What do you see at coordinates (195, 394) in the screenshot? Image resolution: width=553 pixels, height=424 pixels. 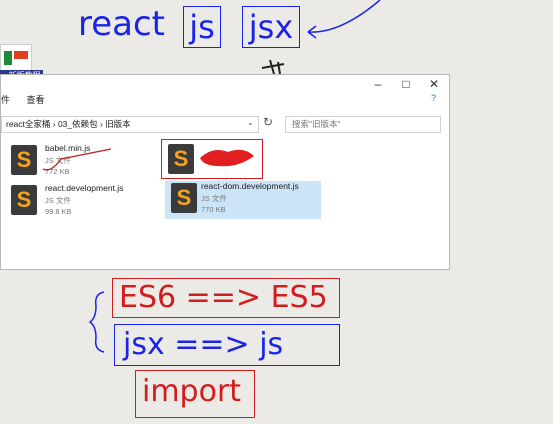 I see `annotation-import-box: import` at bounding box center [195, 394].